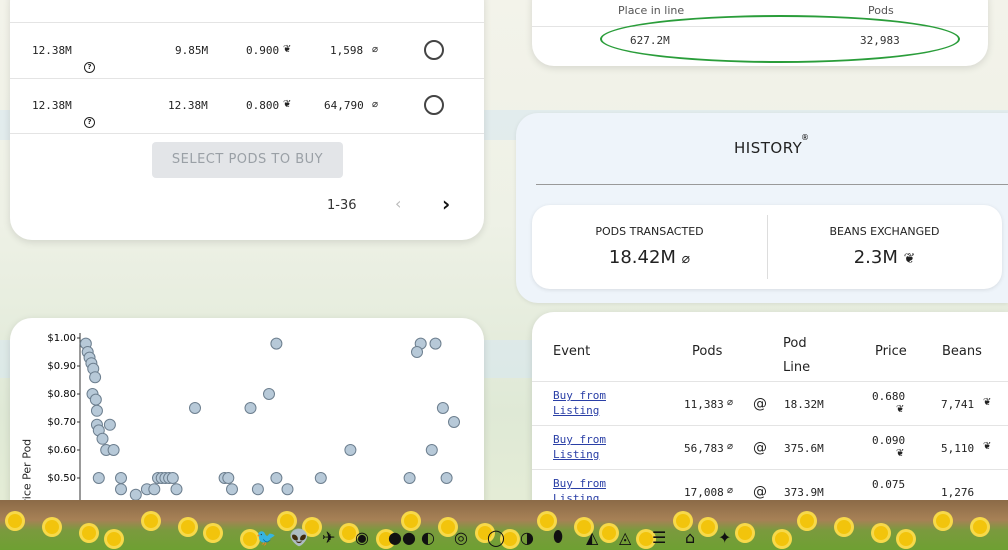 The image size is (1008, 550). Describe the element at coordinates (649, 231) in the screenshot. I see `pods-transacted-label: PODS TRANSACTED` at that location.